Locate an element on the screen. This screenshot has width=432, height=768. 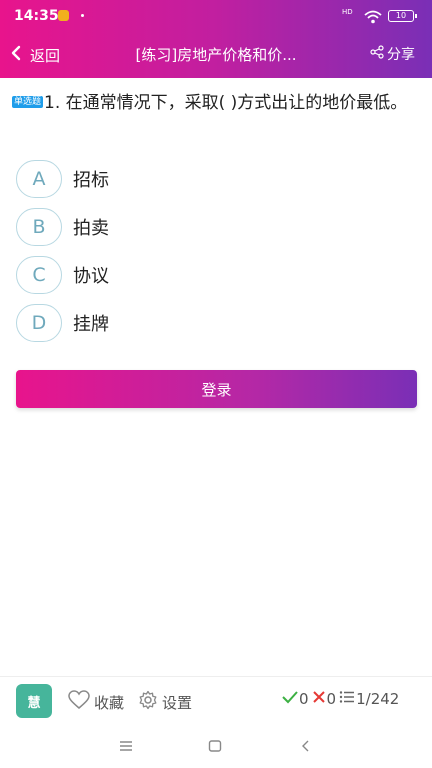
back-button: 返回 is located at coordinates (35, 55).